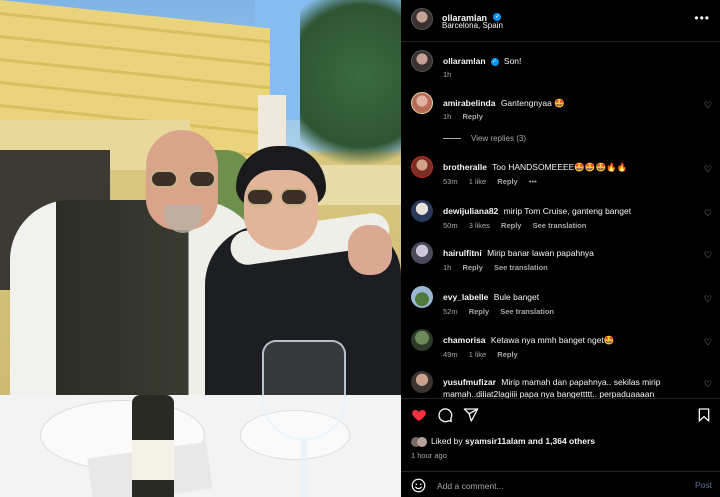 The height and width of the screenshot is (497, 720). What do you see at coordinates (494, 181) in the screenshot?
I see `comment-meta: 53m 1 like Reply •••` at bounding box center [494, 181].